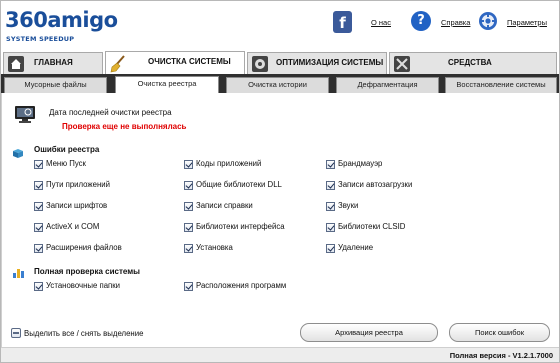 The height and width of the screenshot is (363, 560). I want to click on subtab-junk-files: Мусорные файлы, so click(55, 85).